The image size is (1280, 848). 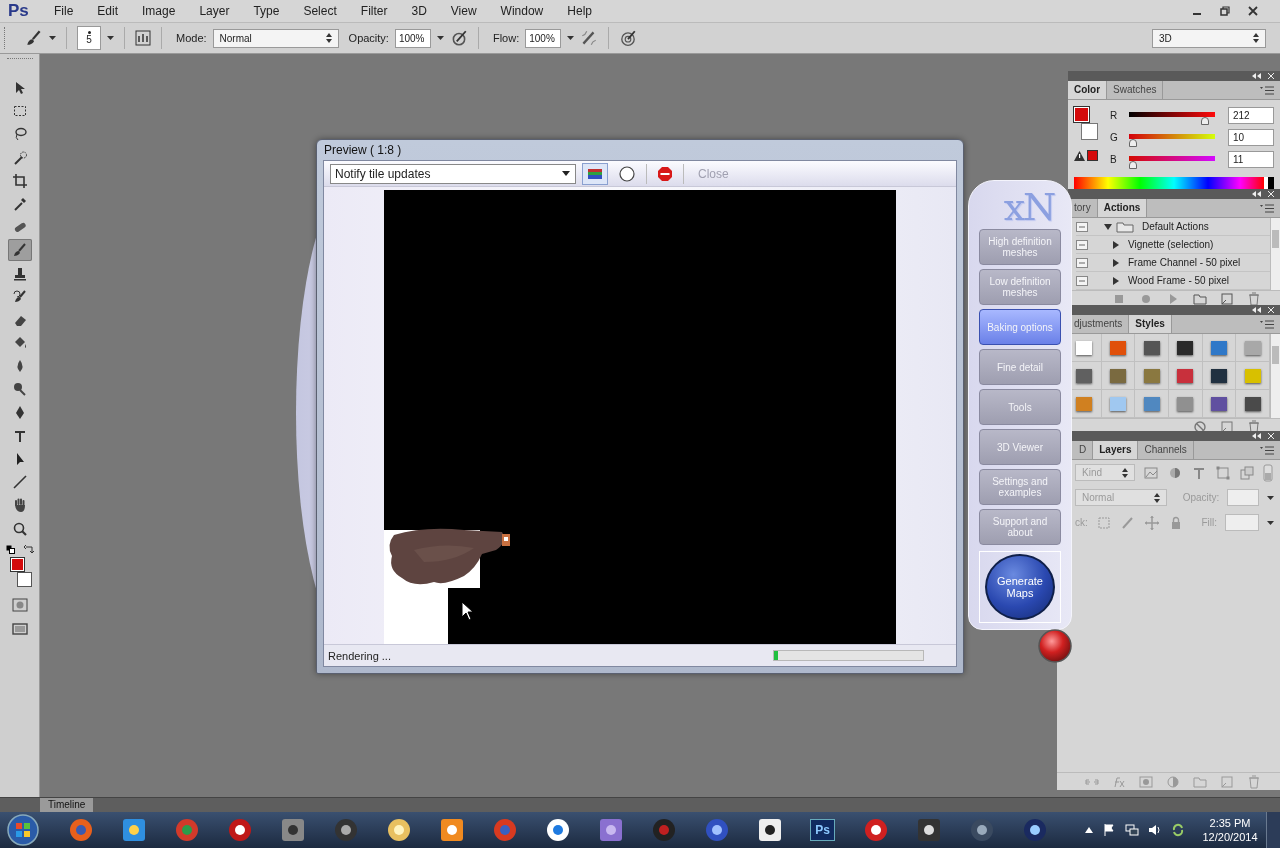 I want to click on channel-value-field: 11, so click(x=1251, y=159).